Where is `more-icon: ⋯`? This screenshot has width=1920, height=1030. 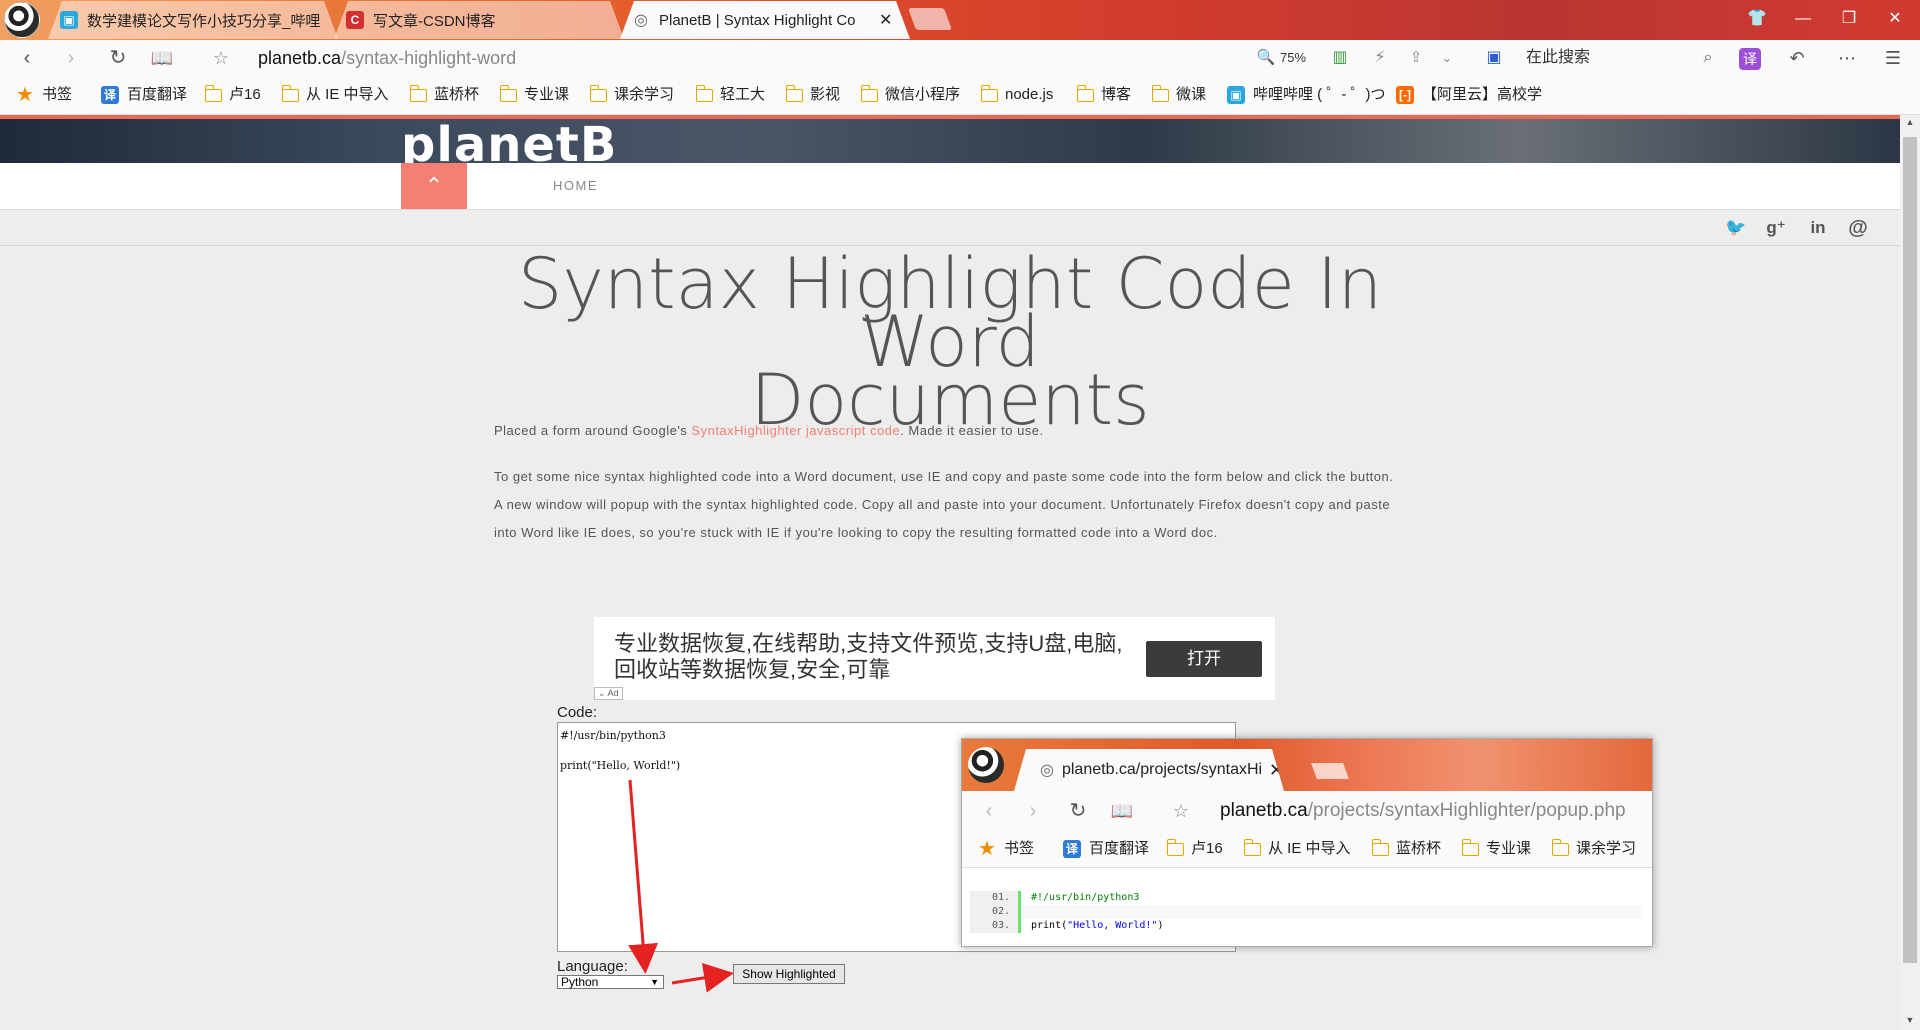 more-icon: ⋯ is located at coordinates (1847, 58).